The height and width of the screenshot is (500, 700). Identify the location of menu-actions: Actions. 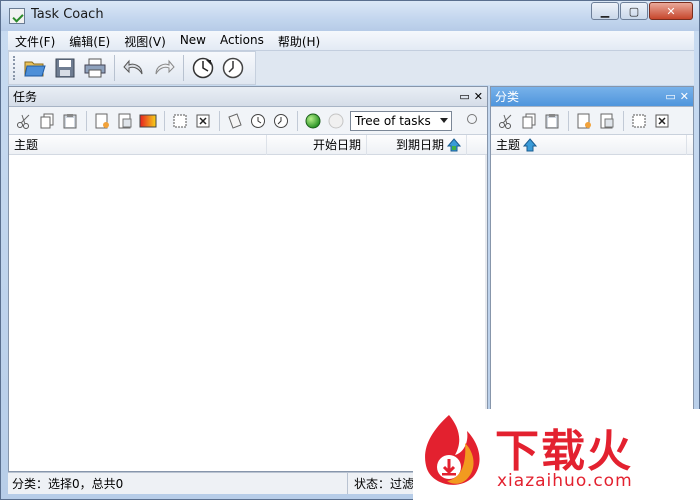
(242, 40).